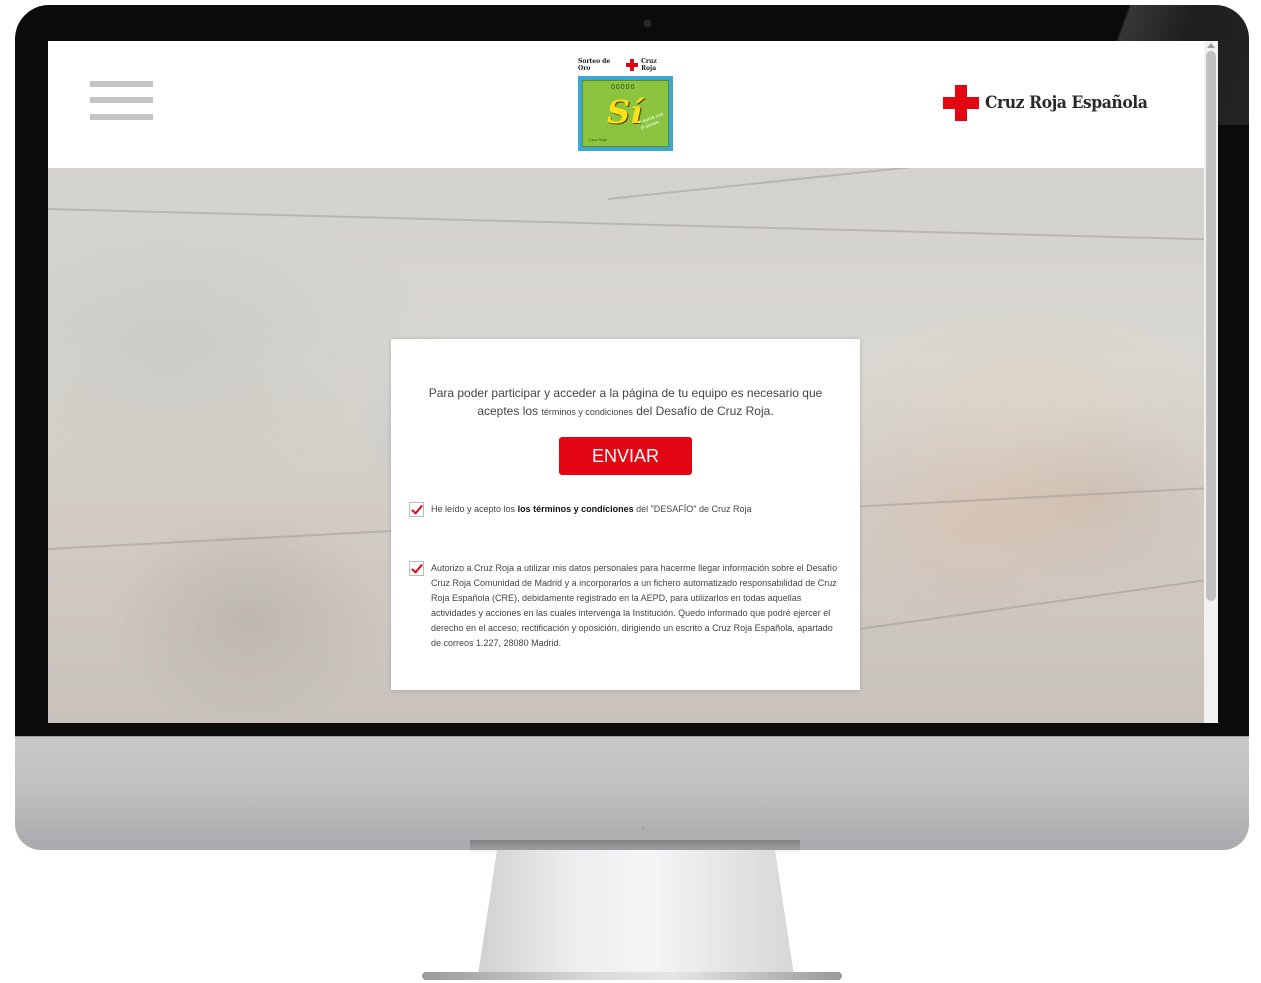 Image resolution: width=1261 pixels, height=983 pixels. Describe the element at coordinates (632, 793) in the screenshot. I see `monitor-chin` at that location.